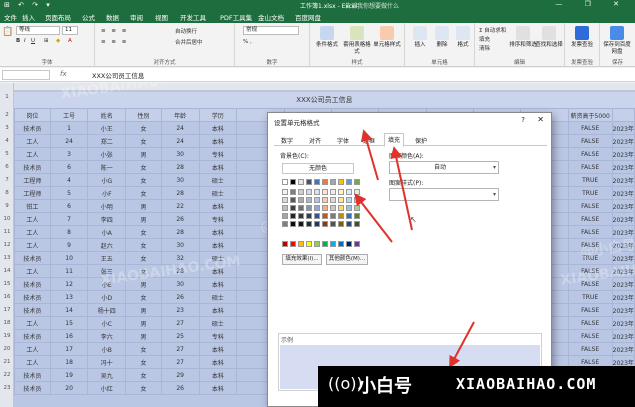 The image size is (635, 407). I want to click on table-cell: 13, so click(69, 297).